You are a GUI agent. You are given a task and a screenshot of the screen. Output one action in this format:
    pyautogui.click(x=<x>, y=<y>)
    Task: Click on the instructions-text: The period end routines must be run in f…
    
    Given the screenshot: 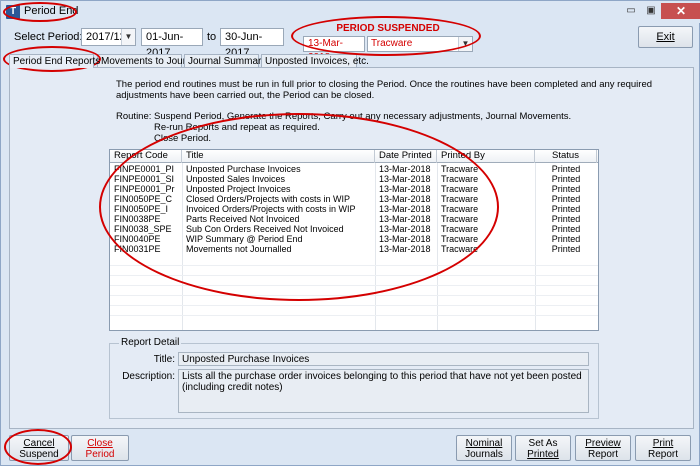 What is the action you would take?
    pyautogui.click(x=401, y=111)
    